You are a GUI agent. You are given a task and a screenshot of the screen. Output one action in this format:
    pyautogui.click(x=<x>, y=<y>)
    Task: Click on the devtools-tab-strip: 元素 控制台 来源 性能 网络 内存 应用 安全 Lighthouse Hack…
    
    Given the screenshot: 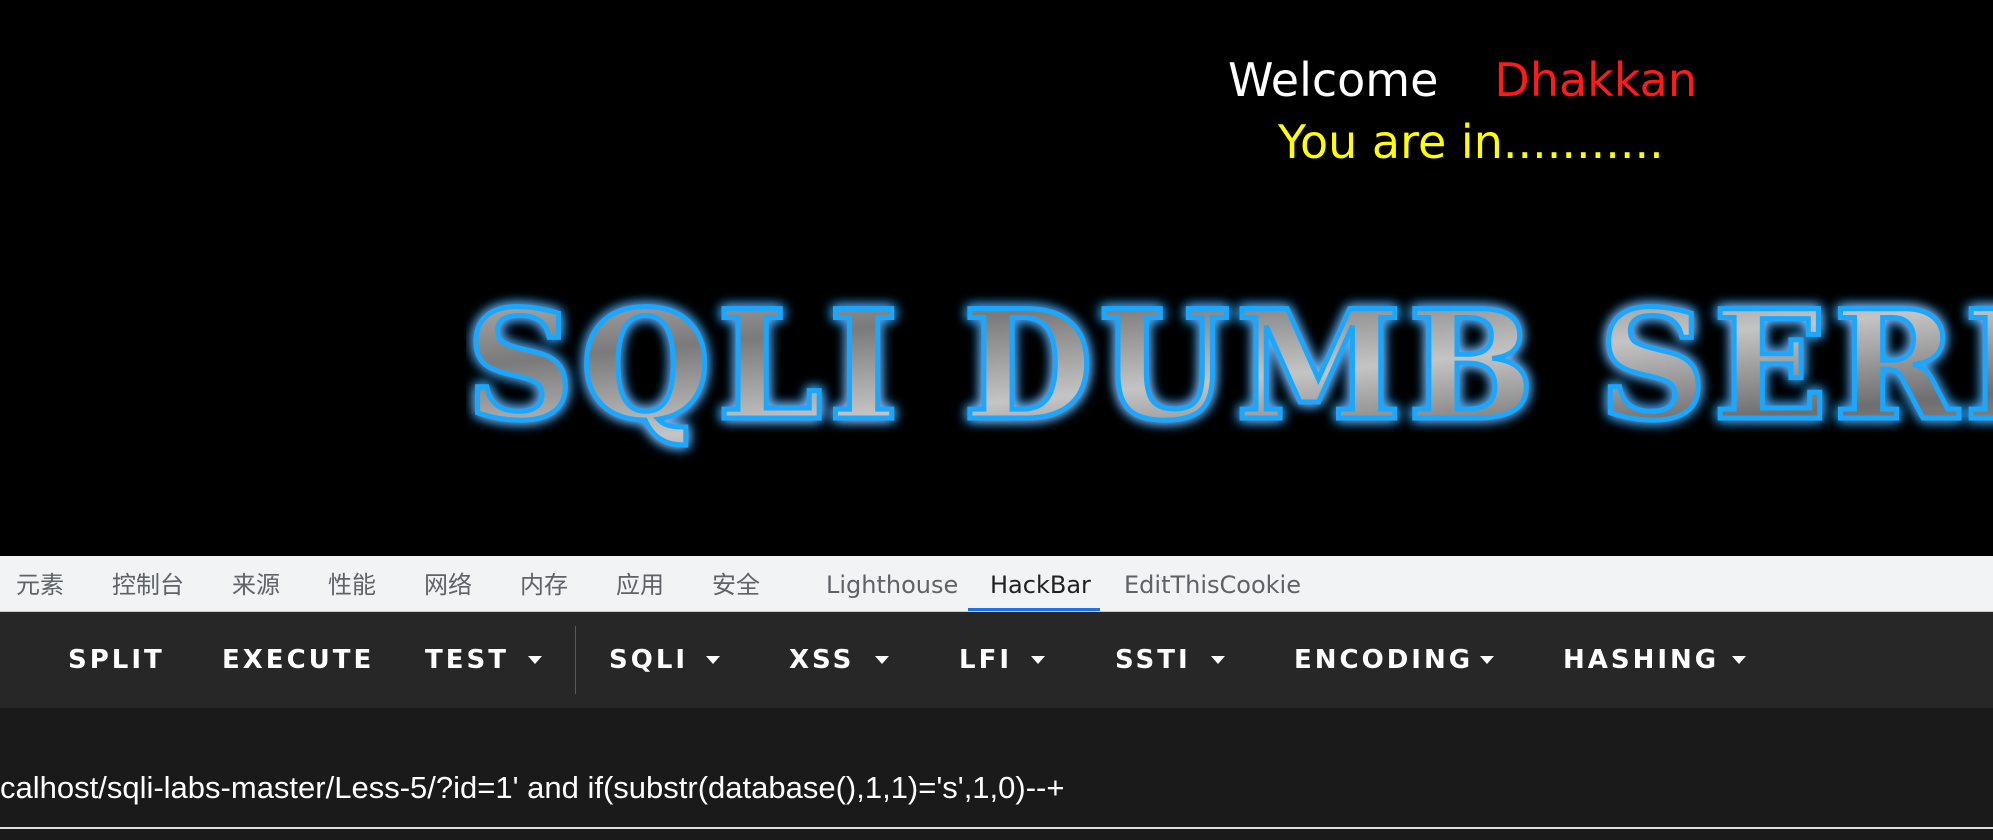 What is the action you would take?
    pyautogui.click(x=996, y=584)
    